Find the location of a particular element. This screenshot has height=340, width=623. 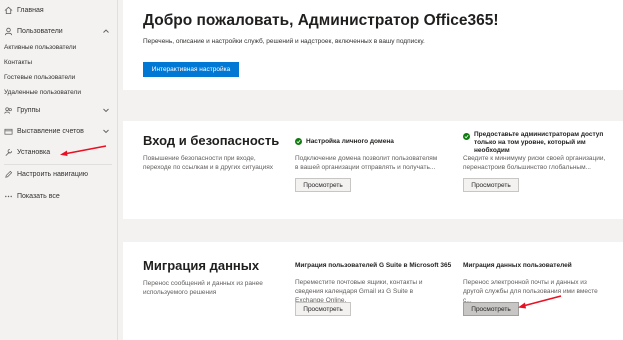

sidebar-item-label: Выставление счетов is located at coordinates (50, 131).